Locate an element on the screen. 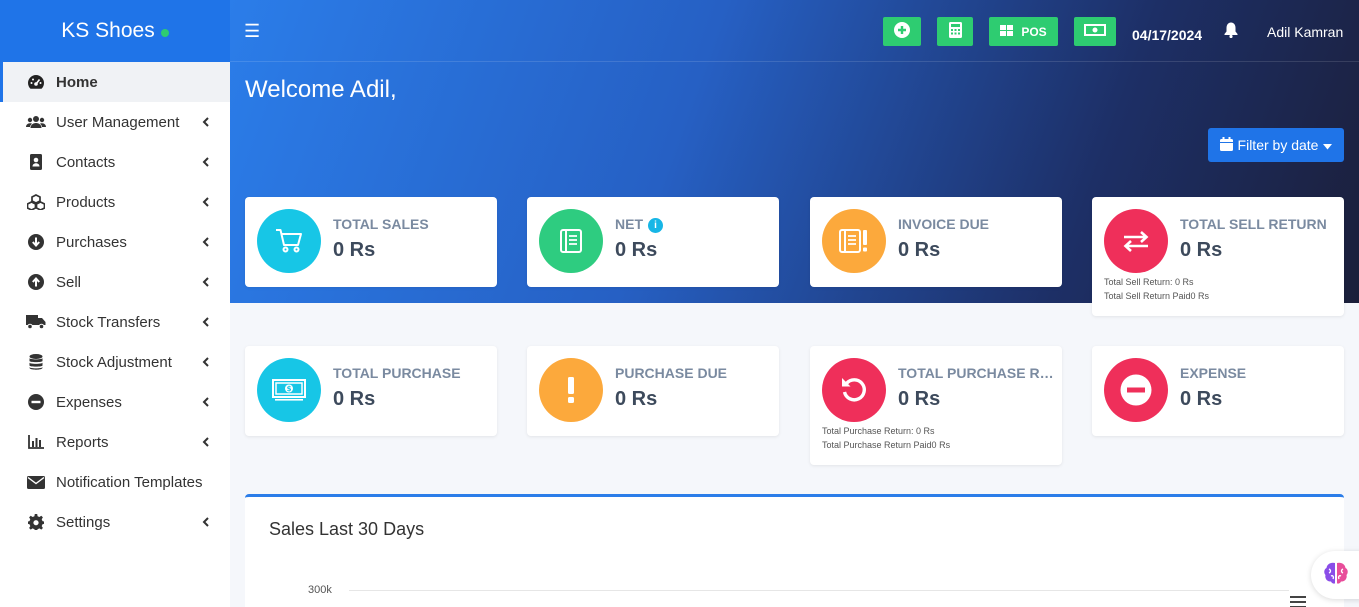 The height and width of the screenshot is (607, 1359). arrow-circle-up-icon is located at coordinates (36, 282).